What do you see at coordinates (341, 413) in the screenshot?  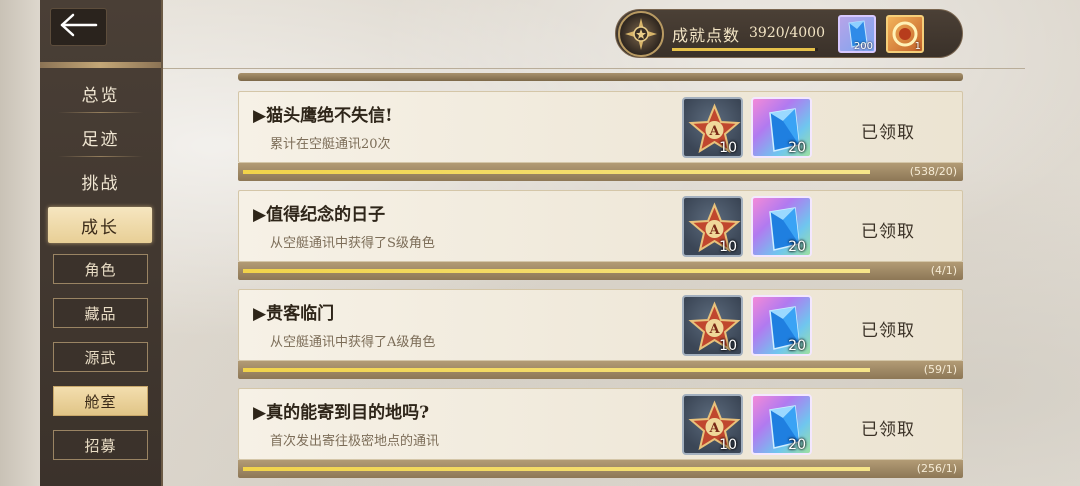 I see `achievement-title: ▶真的能寄到目的地吗?` at bounding box center [341, 413].